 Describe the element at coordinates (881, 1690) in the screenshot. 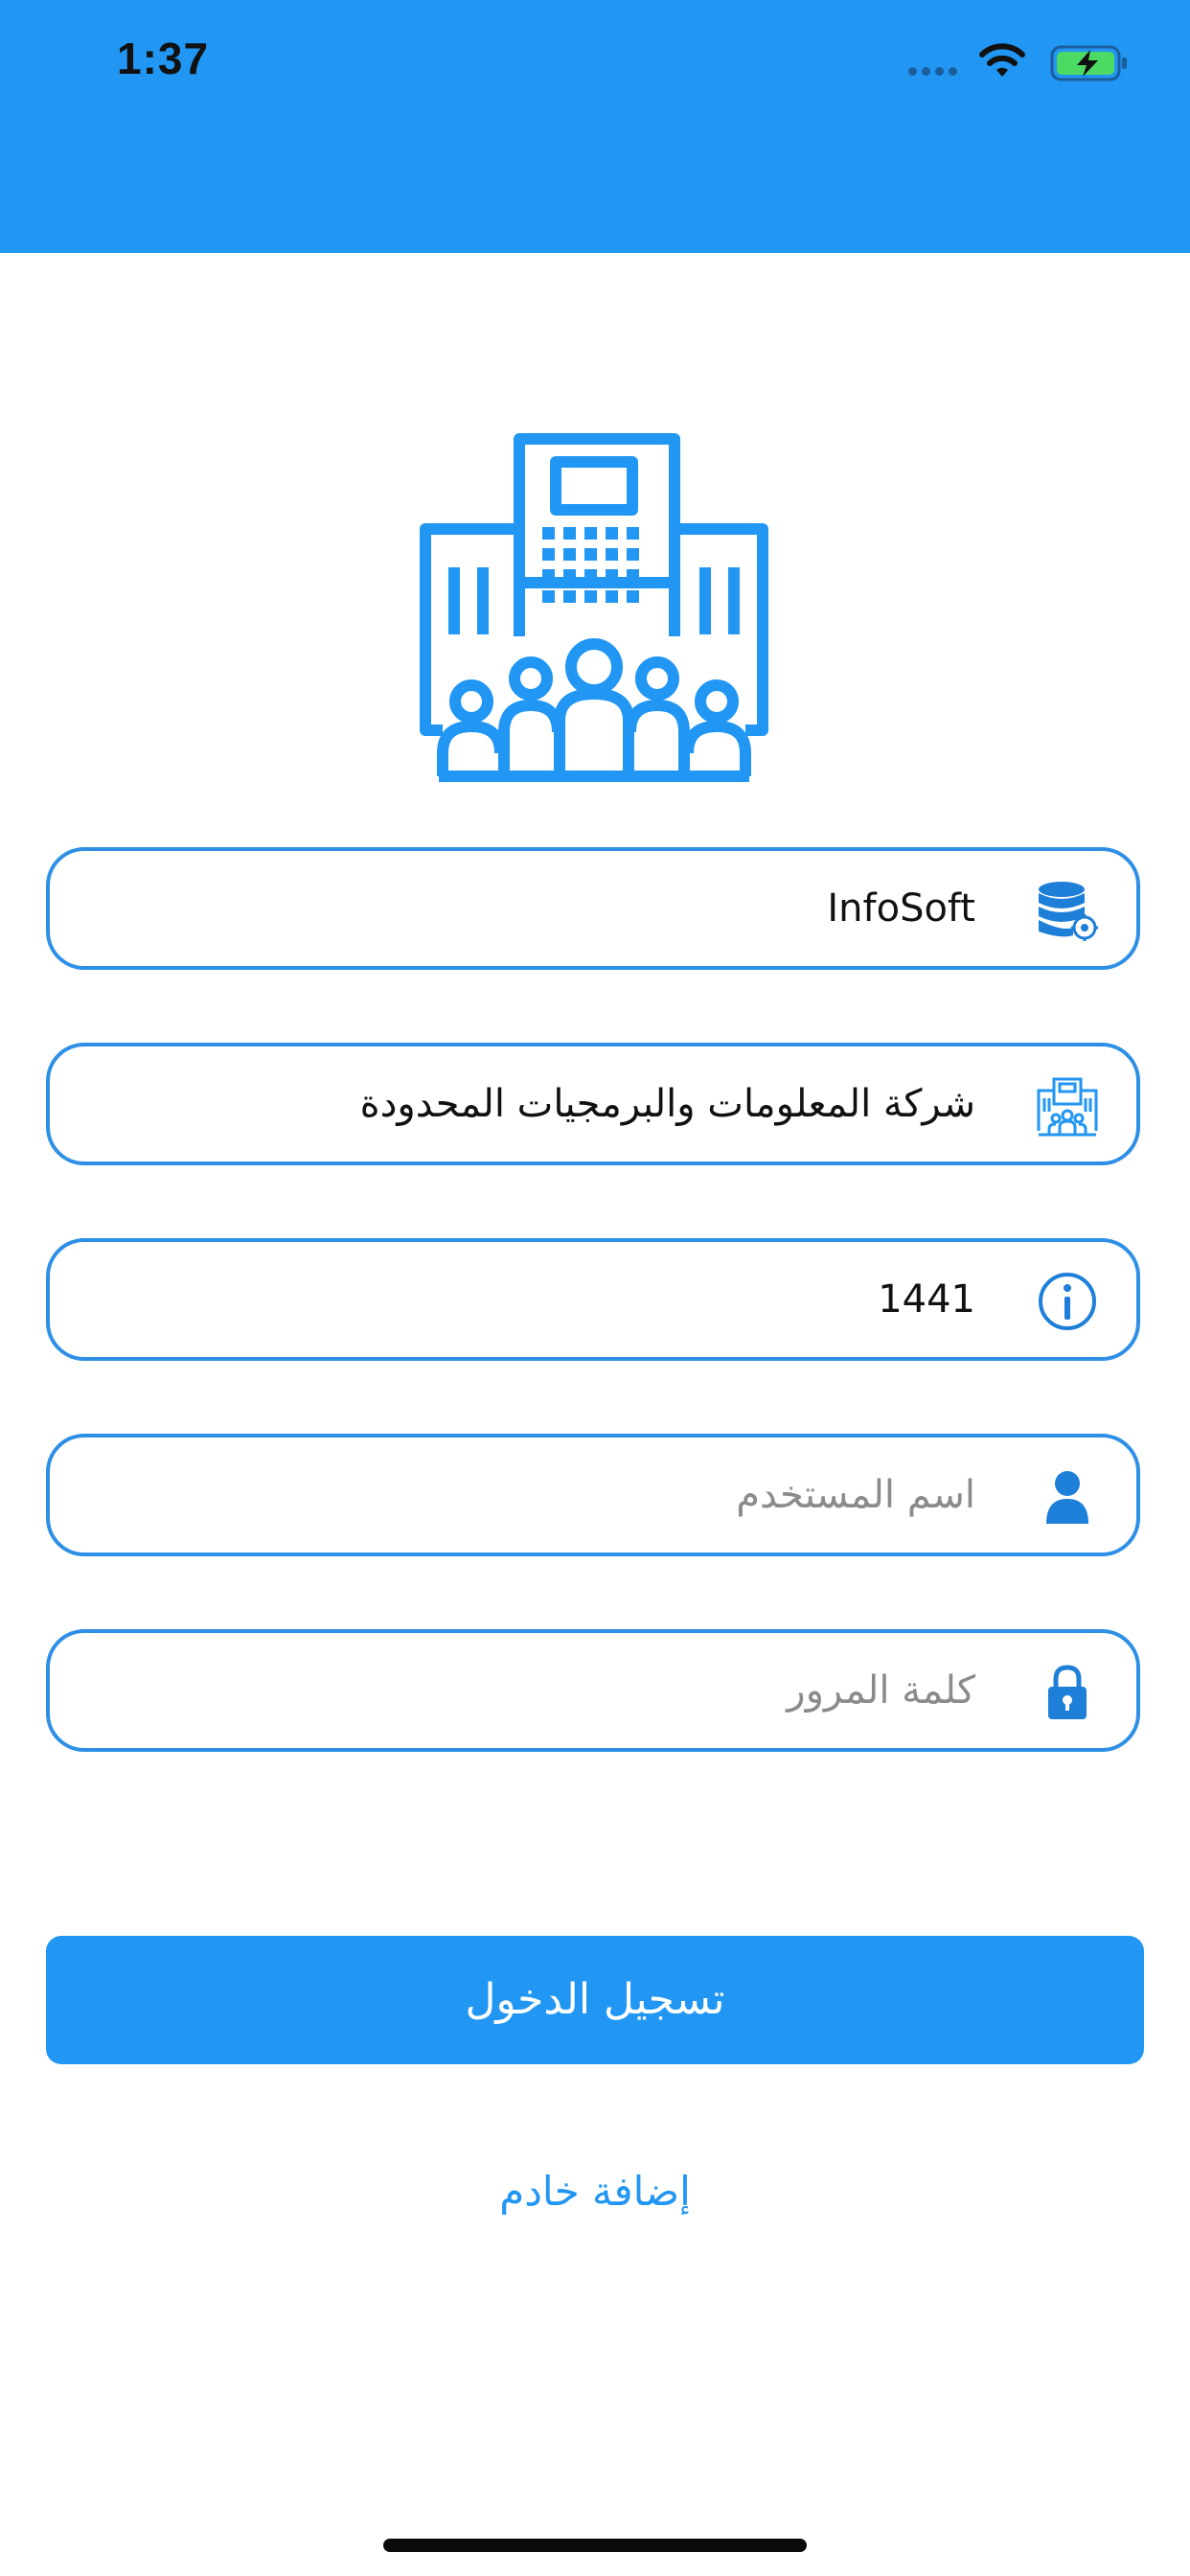

I see `password-placeholder: كلمة المرور` at that location.